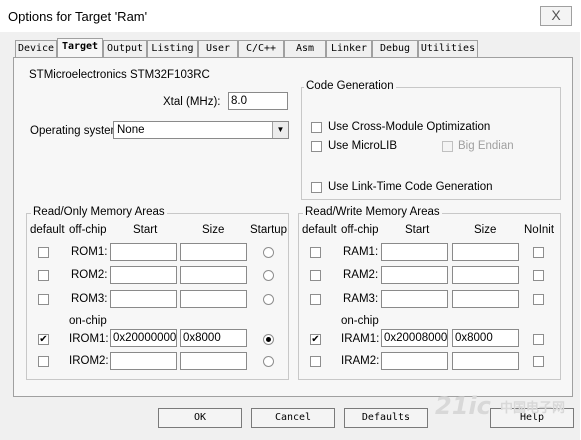 This screenshot has width=581, height=440. Describe the element at coordinates (485, 230) in the screenshot. I see `rw-header-size: Size` at that location.